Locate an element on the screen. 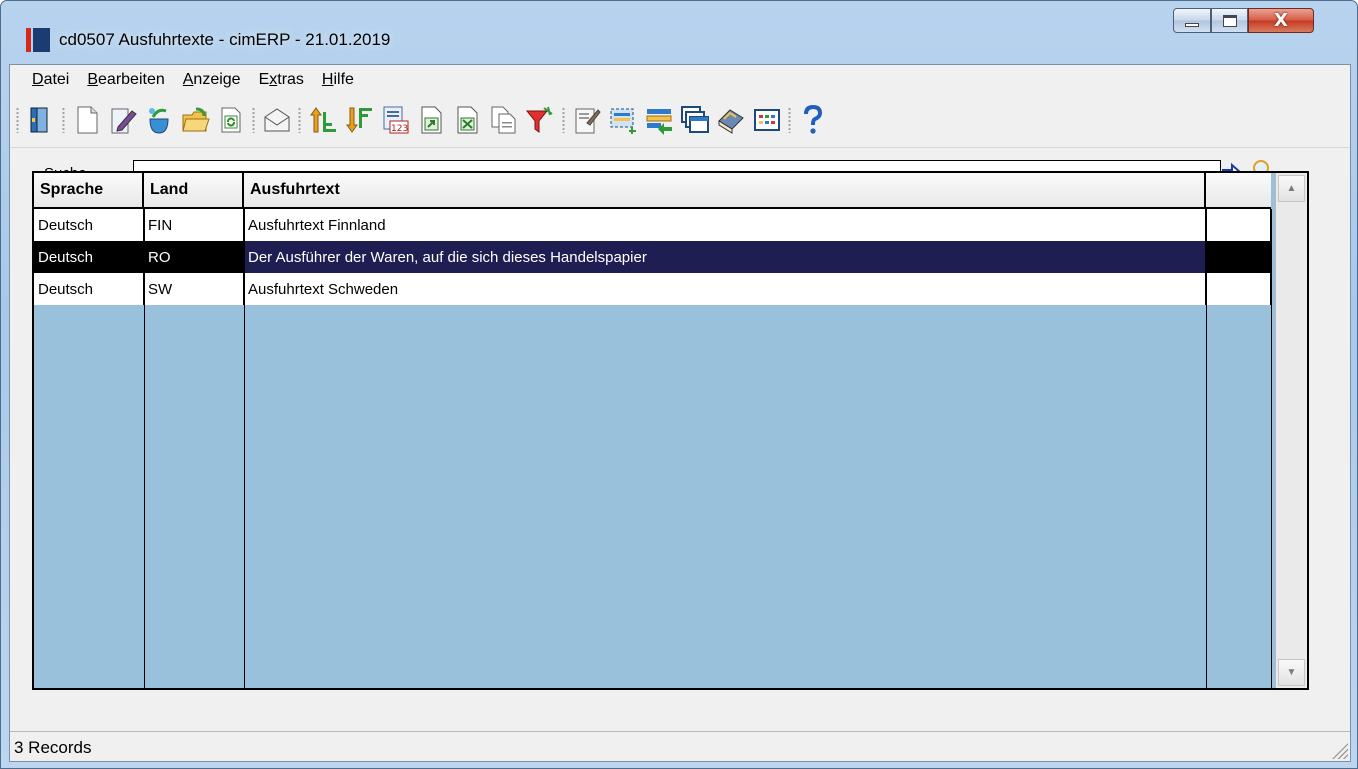 This screenshot has width=1358, height=769. app-logo-icon is located at coordinates (38, 40).